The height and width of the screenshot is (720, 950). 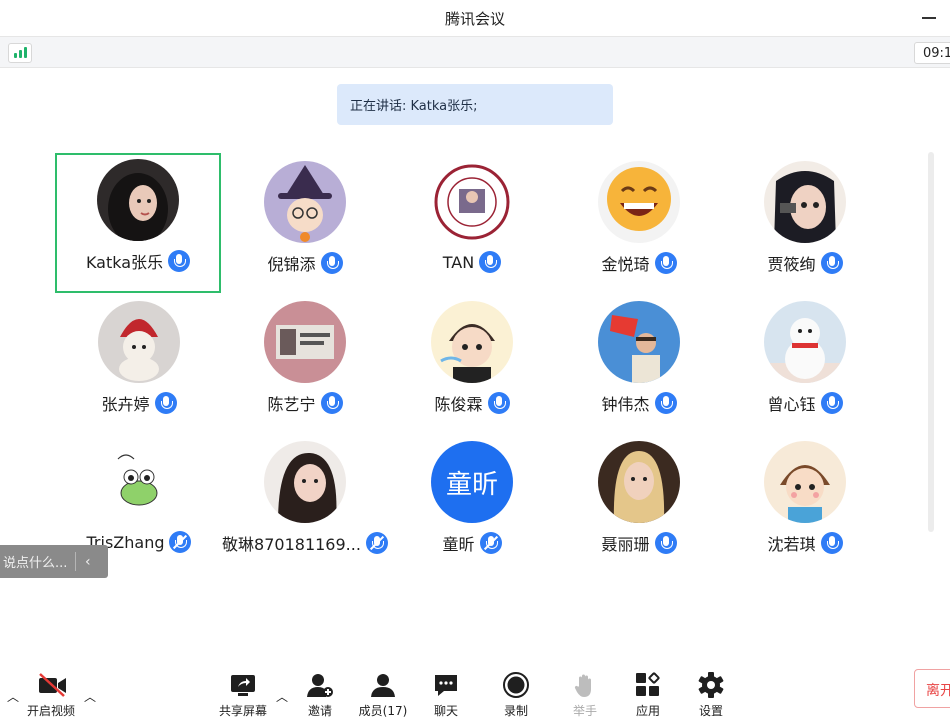 I want to click on participant-name-line: Katka张乐, so click(x=138, y=261).